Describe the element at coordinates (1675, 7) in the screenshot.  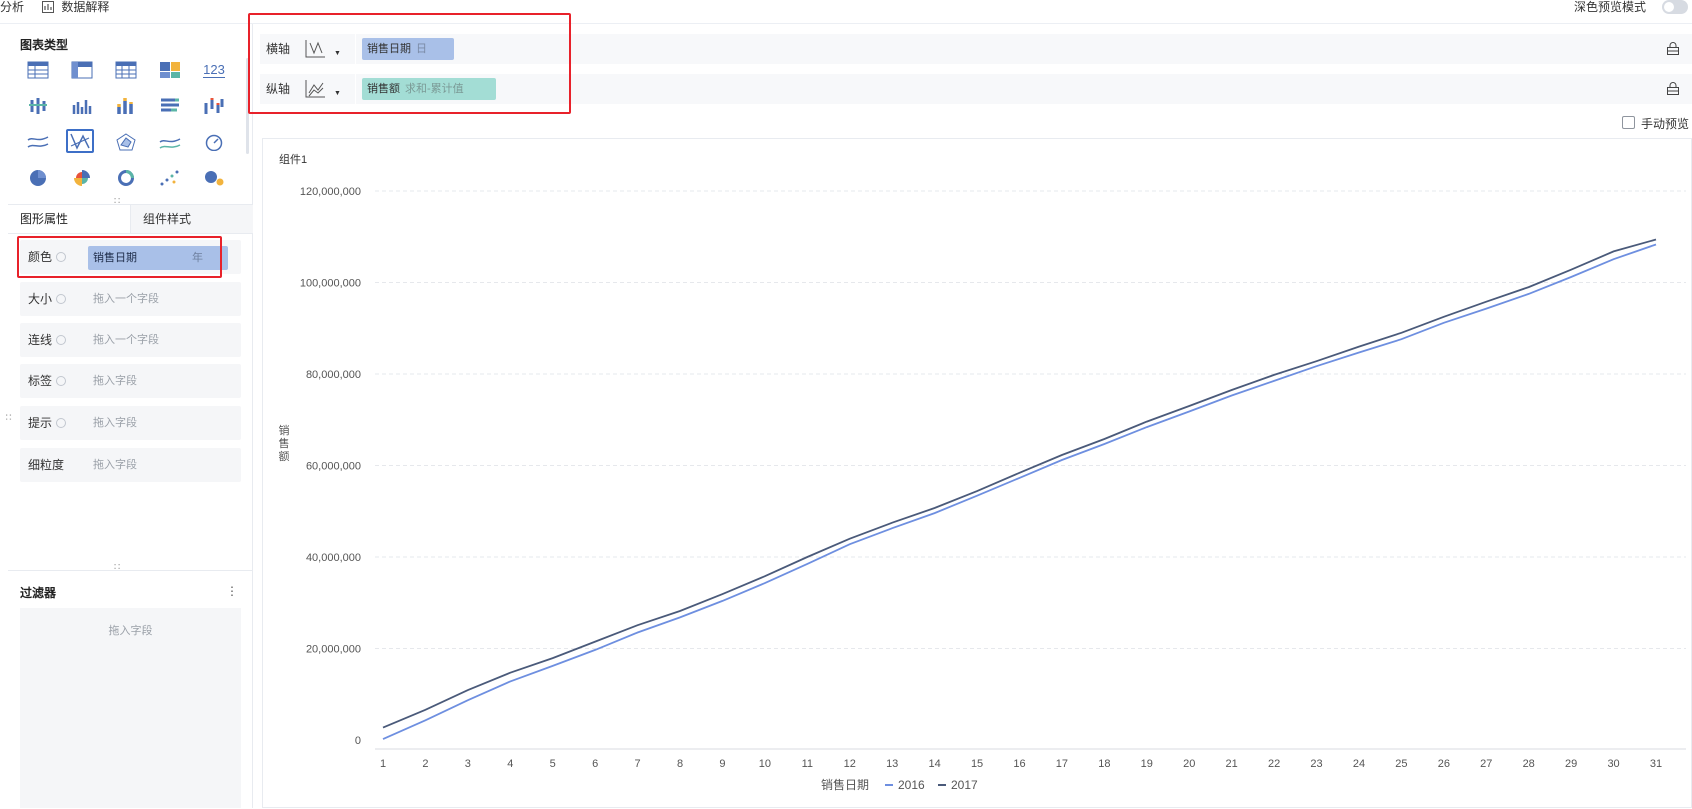
I see `dark-preview-toggle` at that location.